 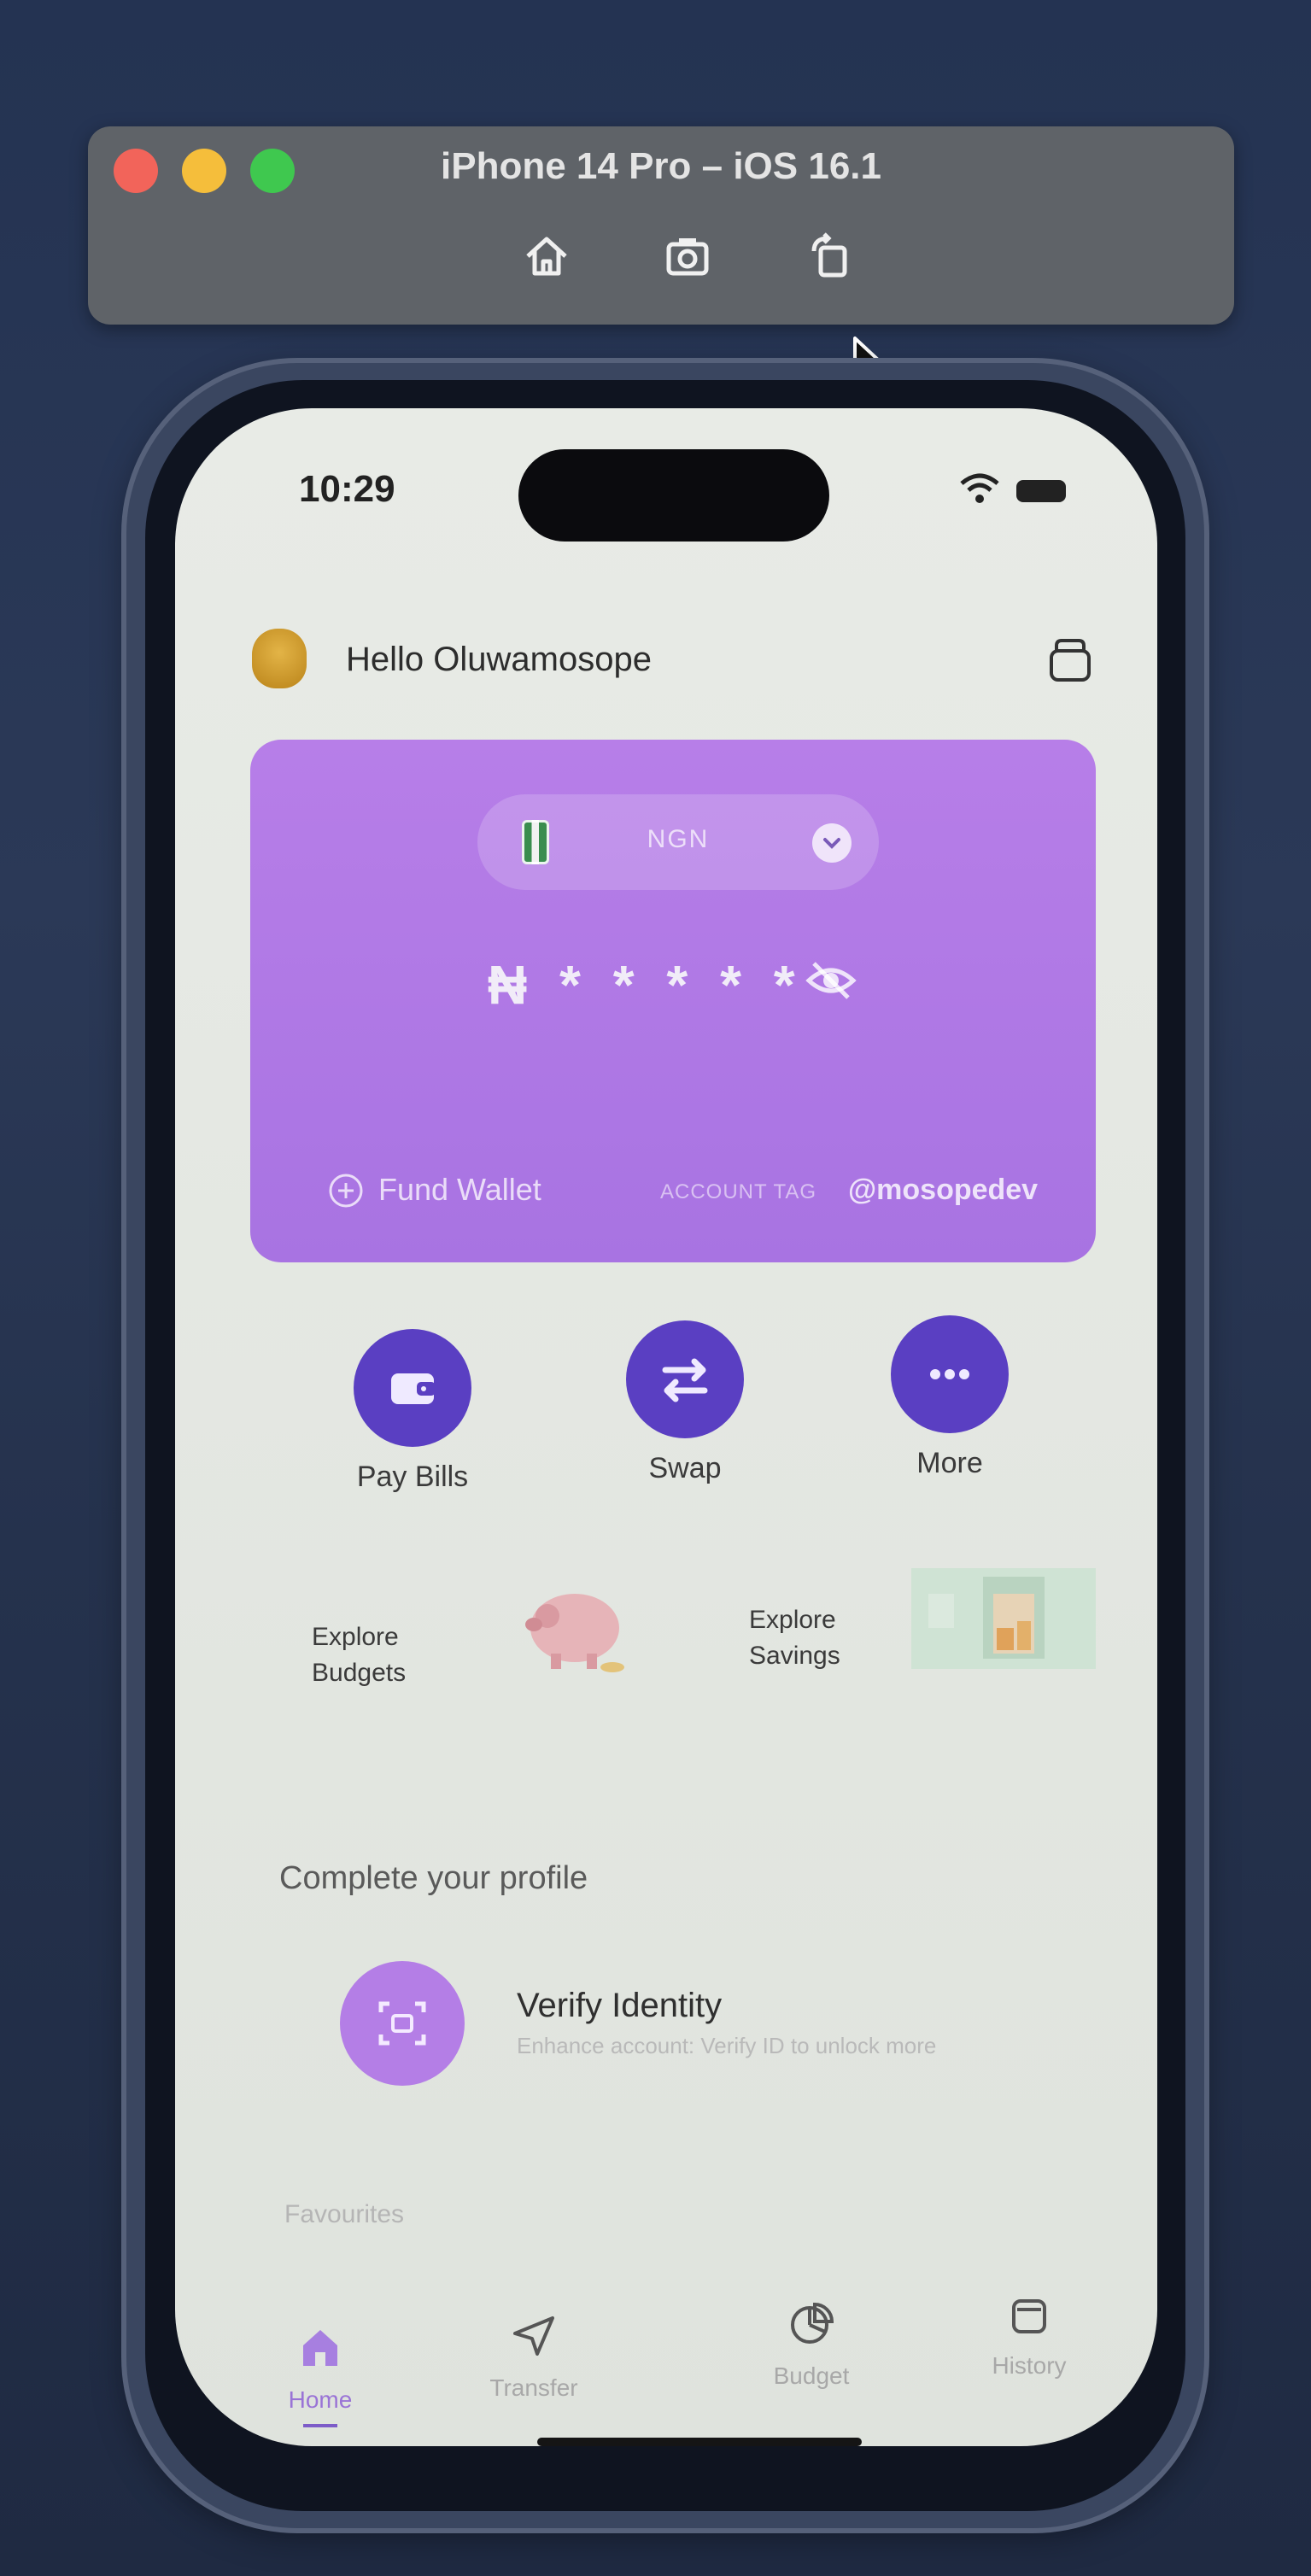 What do you see at coordinates (979, 488) in the screenshot?
I see `wifi-icon` at bounding box center [979, 488].